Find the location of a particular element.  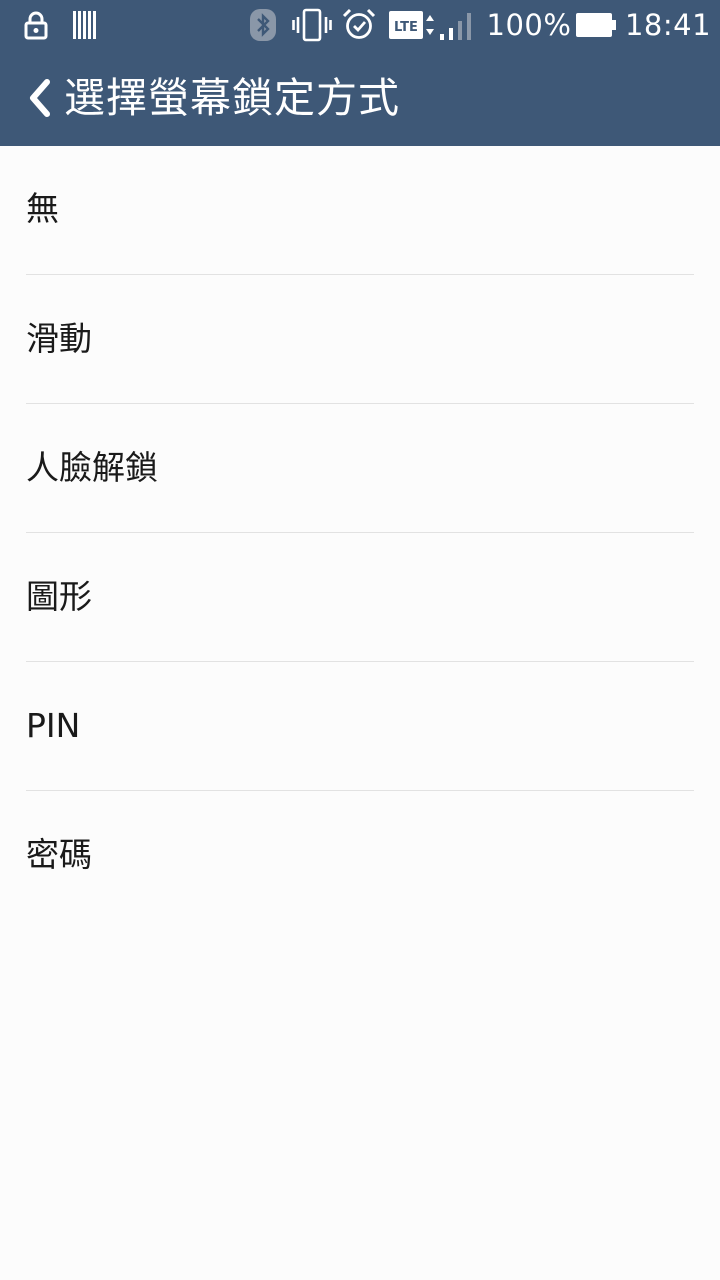

status-time: 18:41 is located at coordinates (668, 25).